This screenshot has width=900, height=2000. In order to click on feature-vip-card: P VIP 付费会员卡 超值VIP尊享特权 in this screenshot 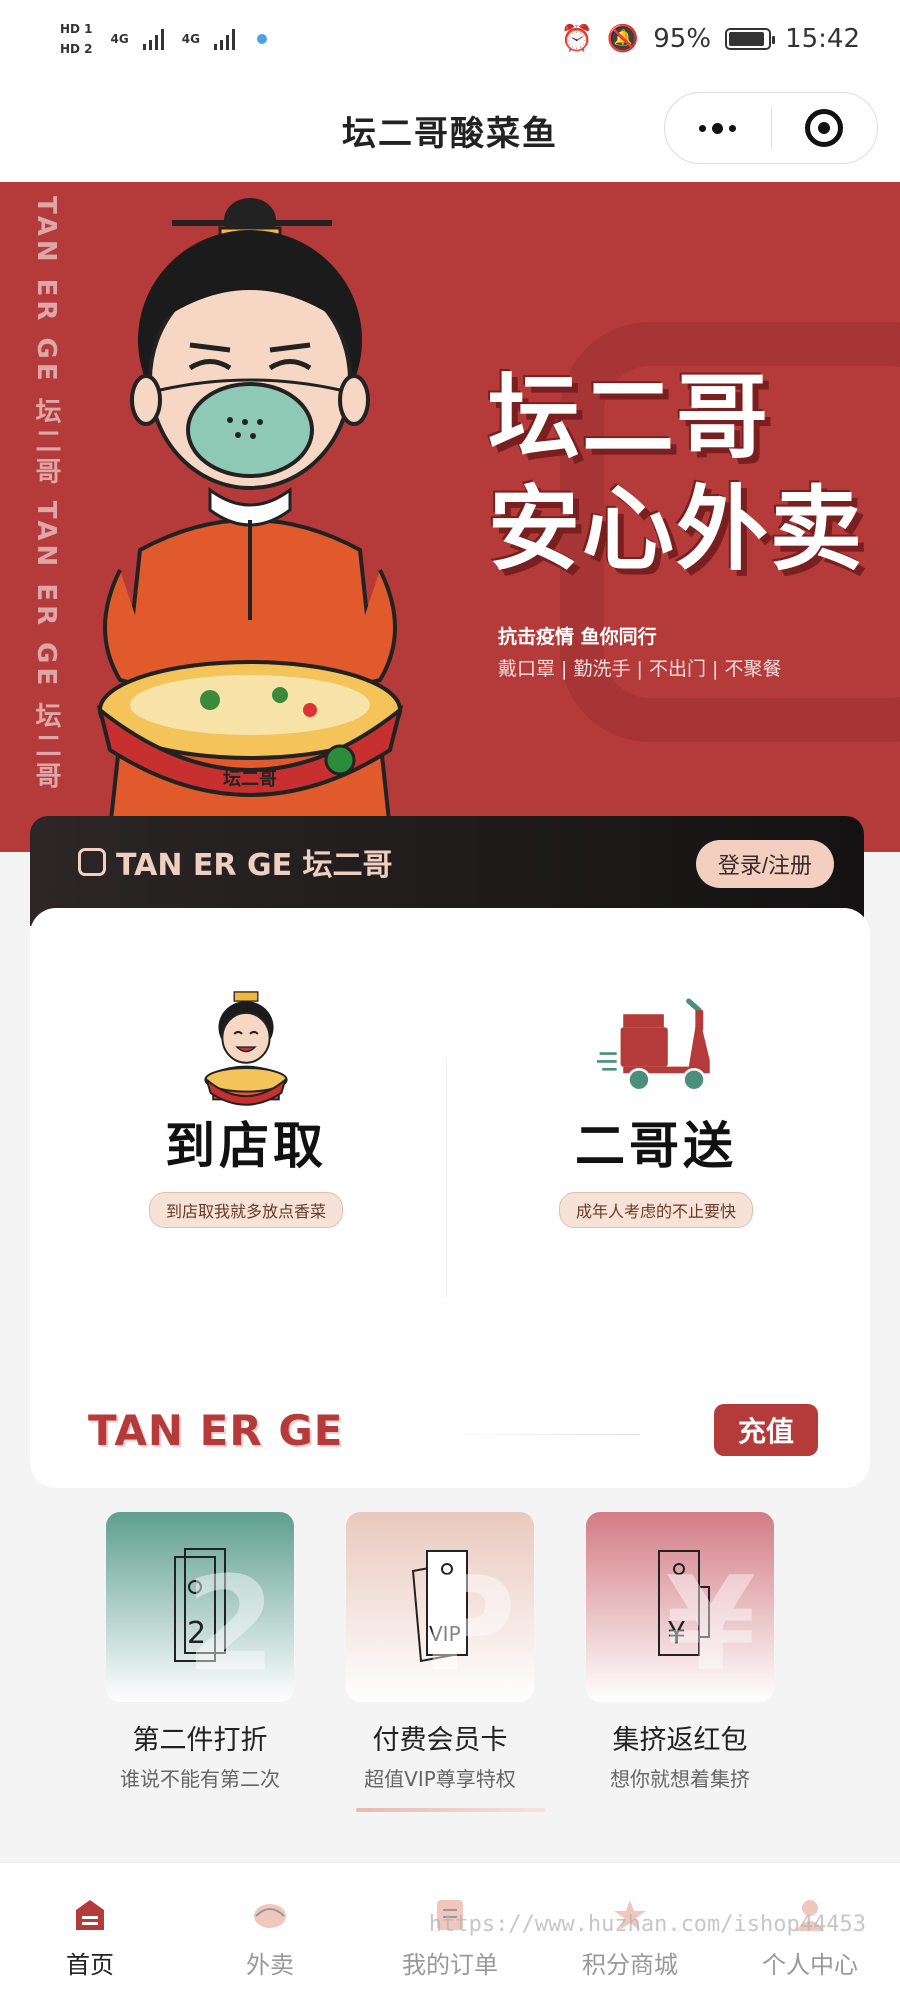, I will do `click(440, 1652)`.